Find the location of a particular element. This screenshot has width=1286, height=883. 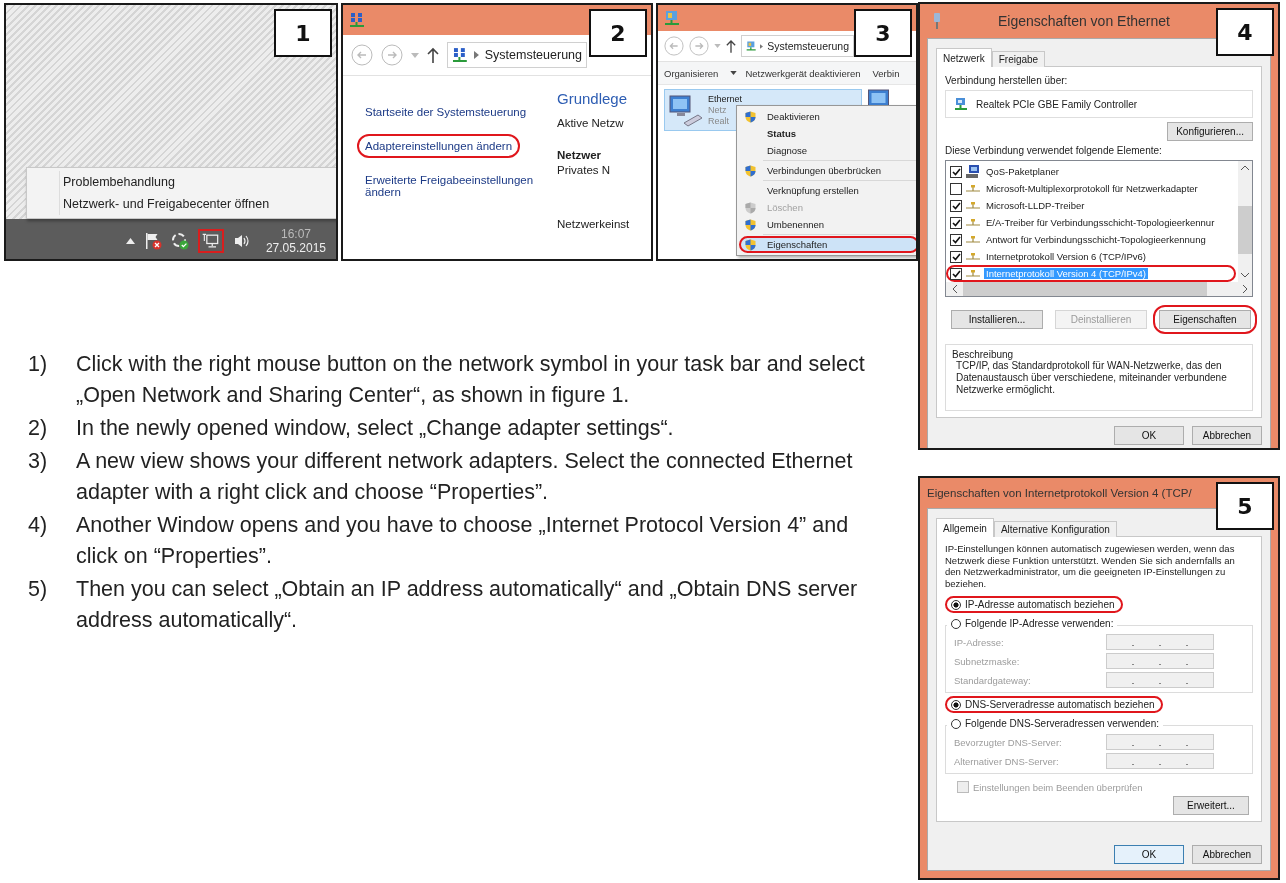

adapter-device: Realt is located at coordinates (719, 121).